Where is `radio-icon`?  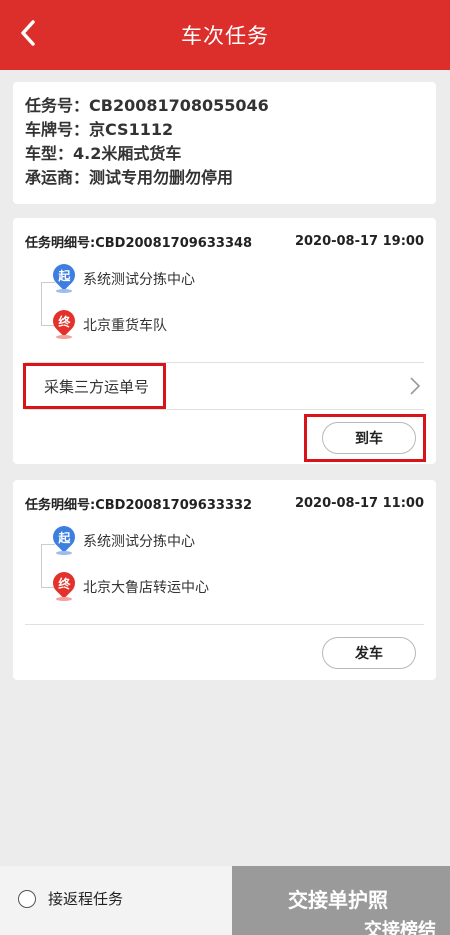
radio-icon is located at coordinates (27, 898).